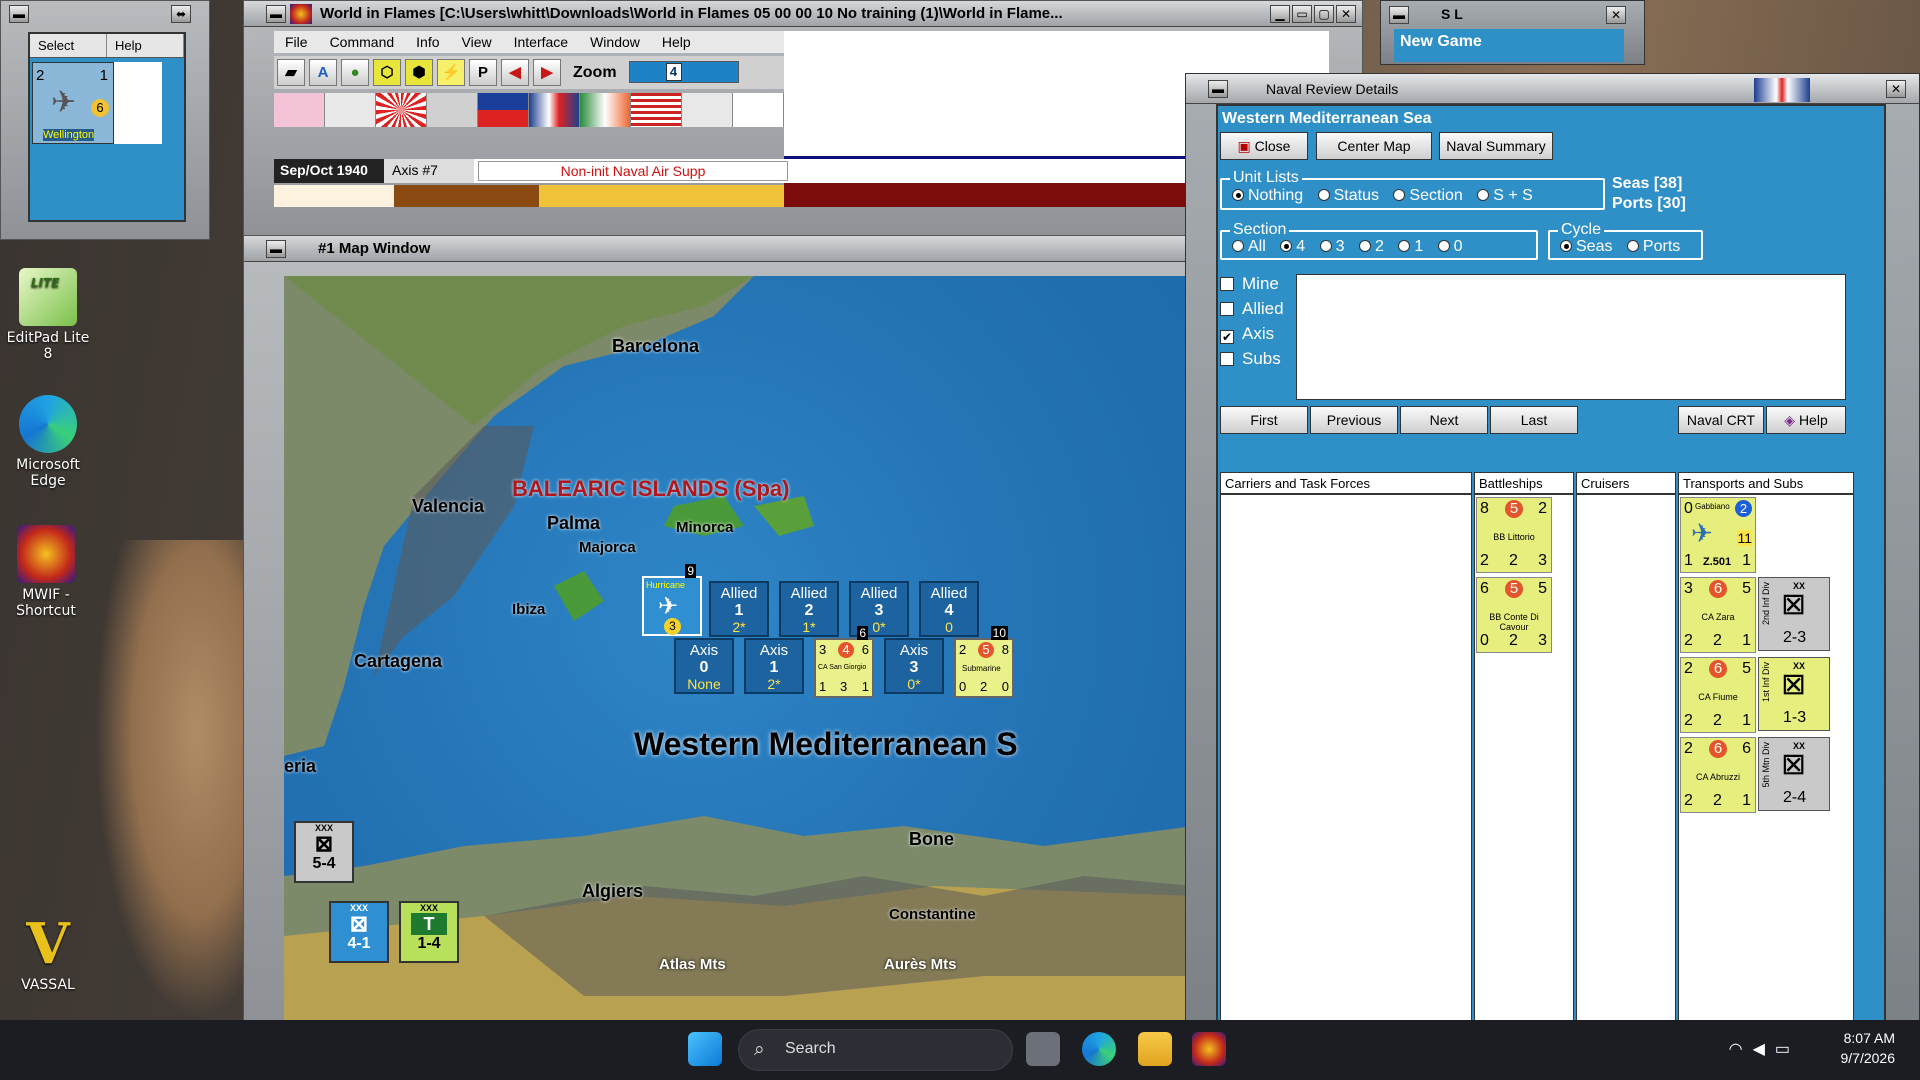 The height and width of the screenshot is (1080, 1920). What do you see at coordinates (48, 954) in the screenshot?
I see `desktop-icon-vassal: V VASSAL` at bounding box center [48, 954].